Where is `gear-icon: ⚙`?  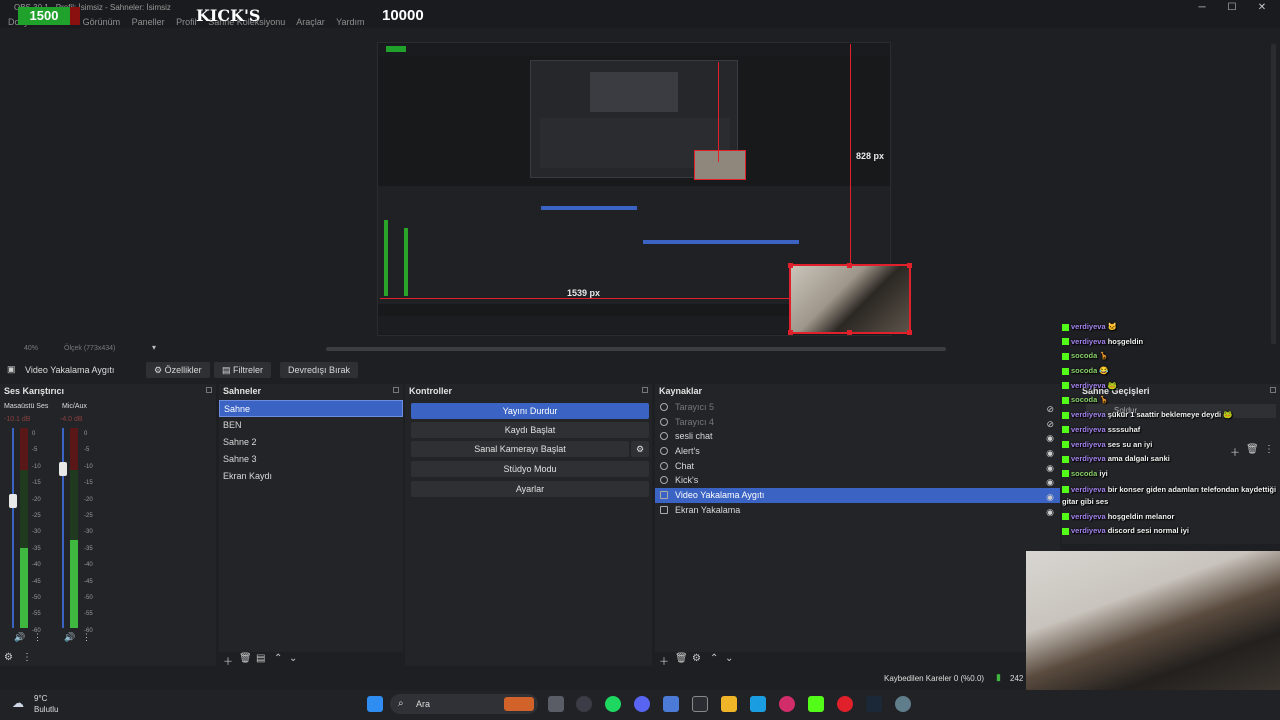 gear-icon: ⚙ is located at coordinates (696, 658).